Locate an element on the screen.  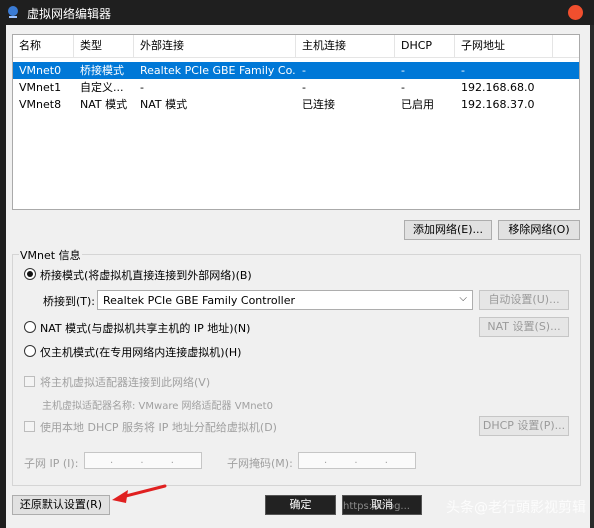
watermark-text: 头条@老行頭影视剪辑 is located at coordinates (516, 508).